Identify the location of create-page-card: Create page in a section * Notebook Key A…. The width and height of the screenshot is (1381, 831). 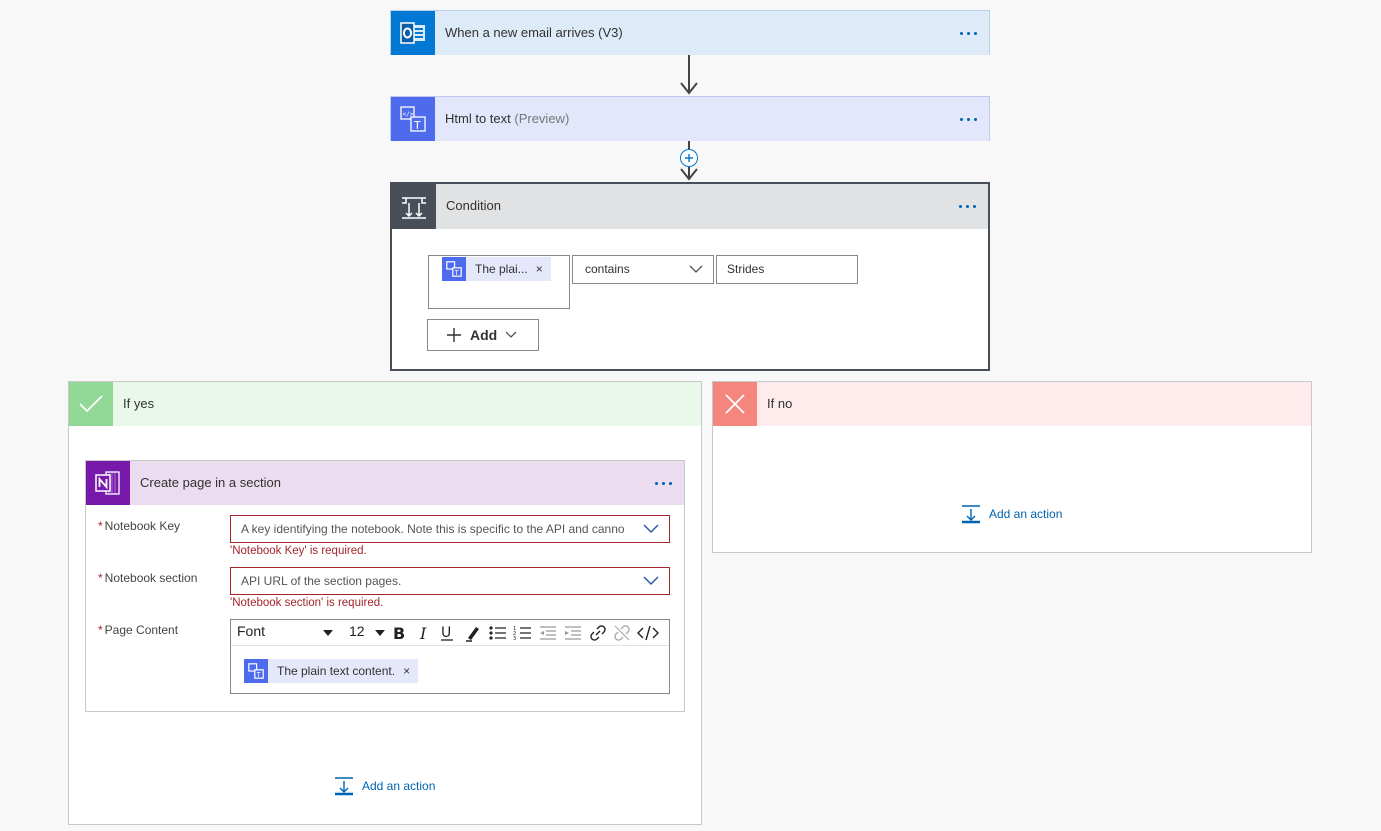
(385, 586).